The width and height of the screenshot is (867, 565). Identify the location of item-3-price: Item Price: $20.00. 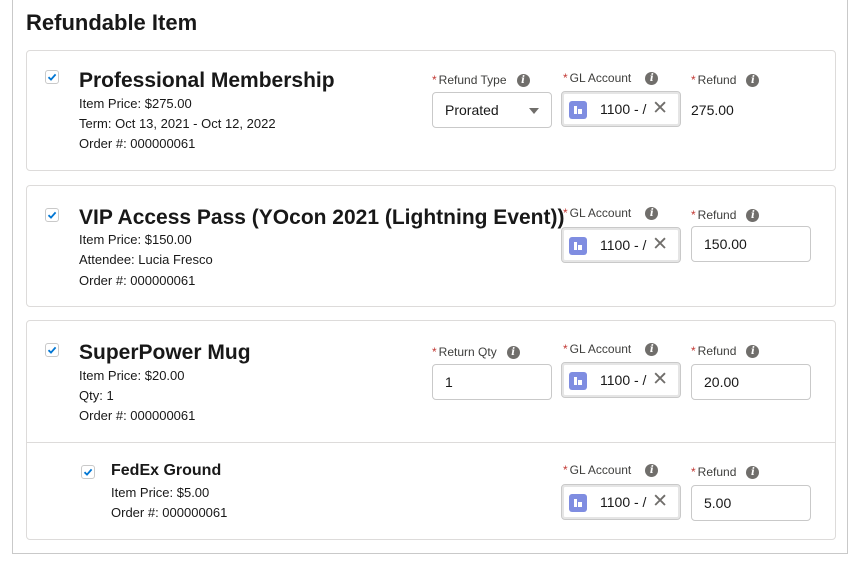
(132, 375).